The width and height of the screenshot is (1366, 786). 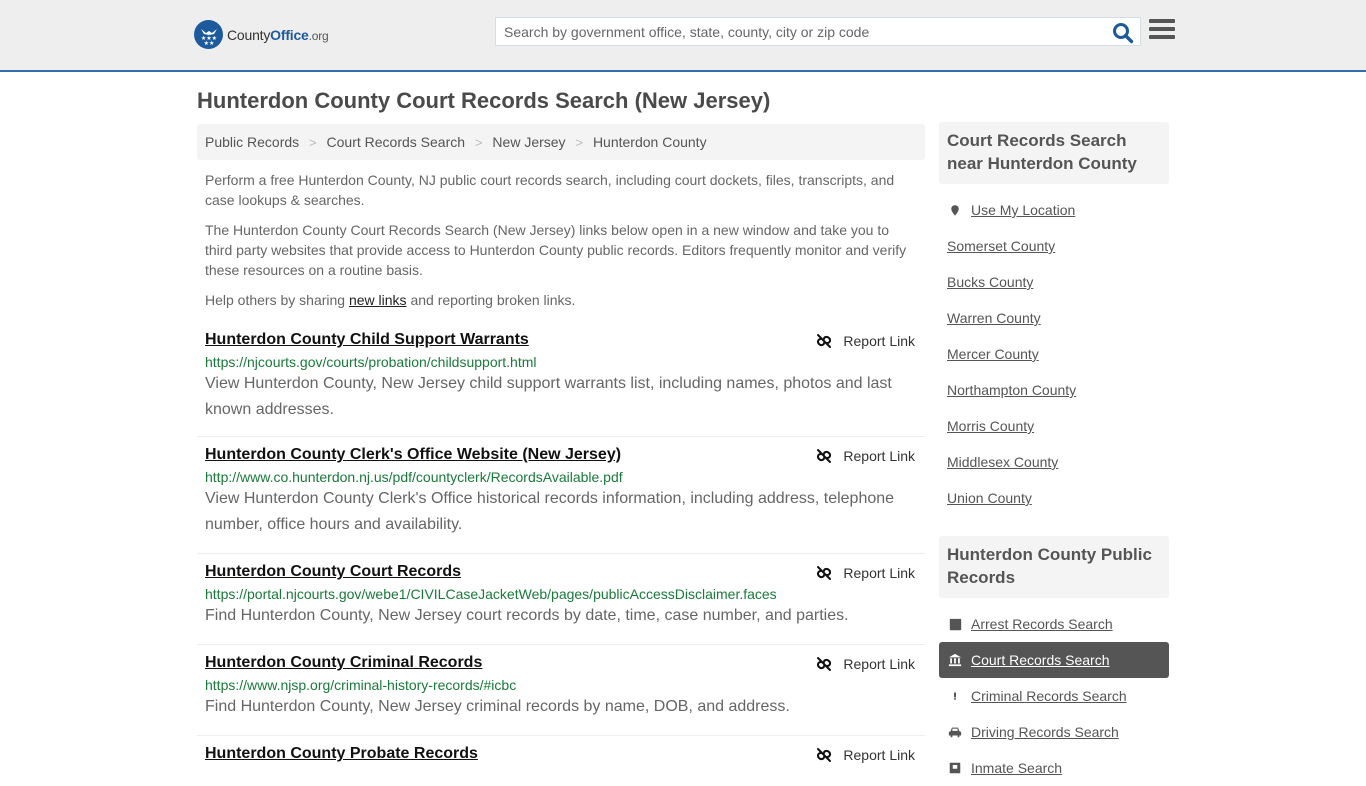 What do you see at coordinates (1054, 498) in the screenshot?
I see `nearby-county-item: Union County` at bounding box center [1054, 498].